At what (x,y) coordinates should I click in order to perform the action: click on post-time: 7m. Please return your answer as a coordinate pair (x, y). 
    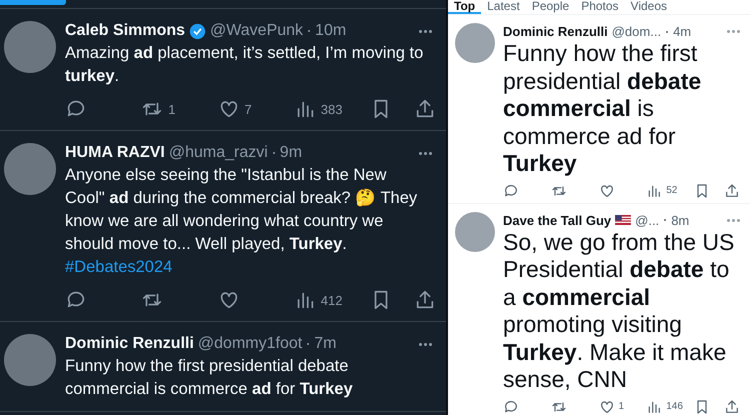
    Looking at the image, I should click on (325, 344).